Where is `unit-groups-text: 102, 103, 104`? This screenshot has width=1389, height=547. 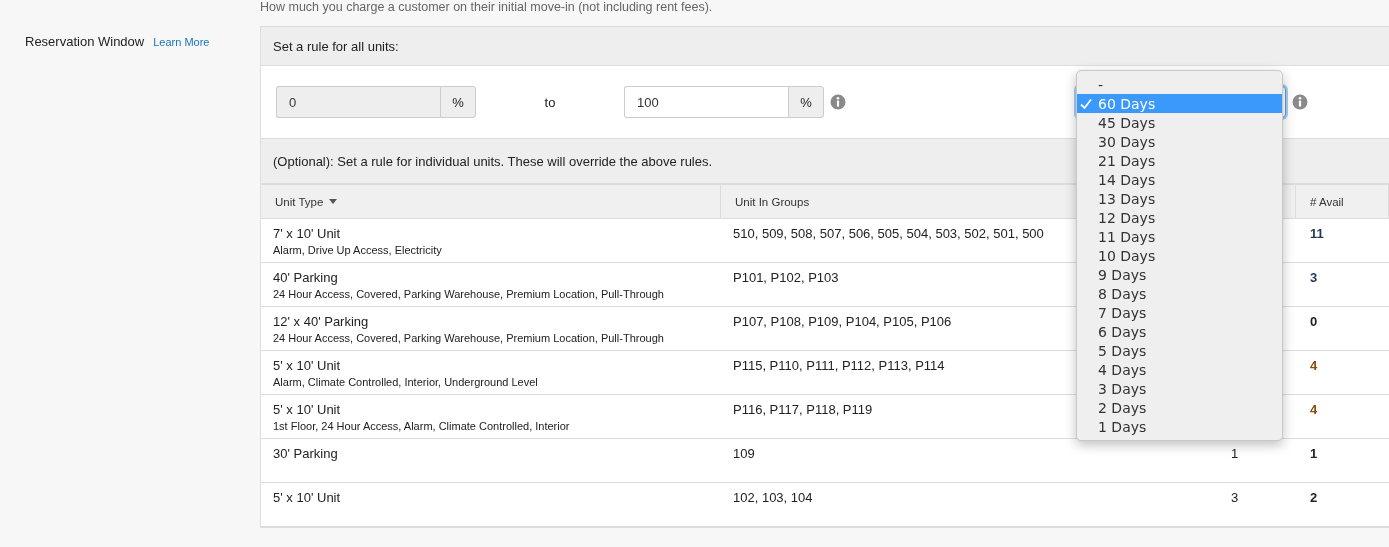 unit-groups-text: 102, 103, 104 is located at coordinates (773, 497).